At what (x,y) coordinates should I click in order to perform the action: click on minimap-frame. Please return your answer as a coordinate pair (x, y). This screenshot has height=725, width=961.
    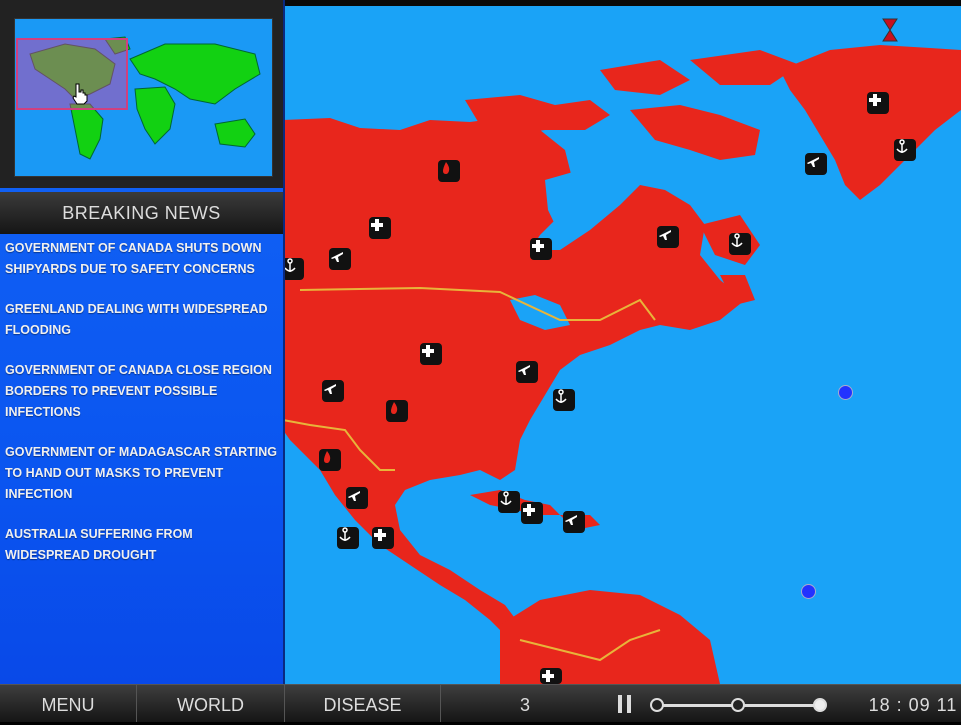
    Looking at the image, I should click on (141, 94).